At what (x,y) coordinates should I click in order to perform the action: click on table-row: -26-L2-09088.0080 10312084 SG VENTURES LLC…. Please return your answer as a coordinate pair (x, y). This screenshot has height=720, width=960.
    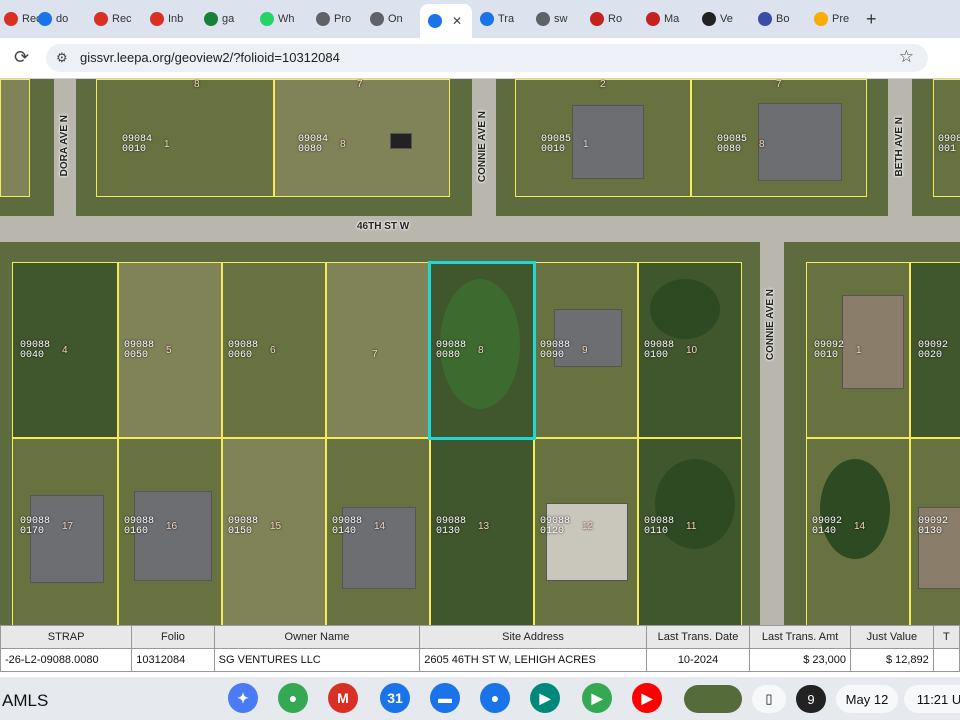
    Looking at the image, I should click on (480, 660).